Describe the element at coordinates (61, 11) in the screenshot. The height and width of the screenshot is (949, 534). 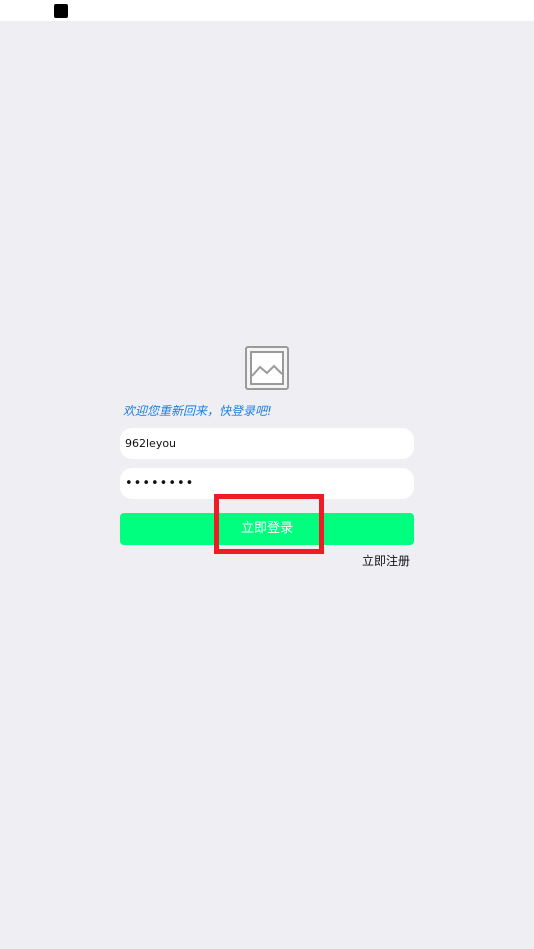
I see `status-indicator-icon` at that location.